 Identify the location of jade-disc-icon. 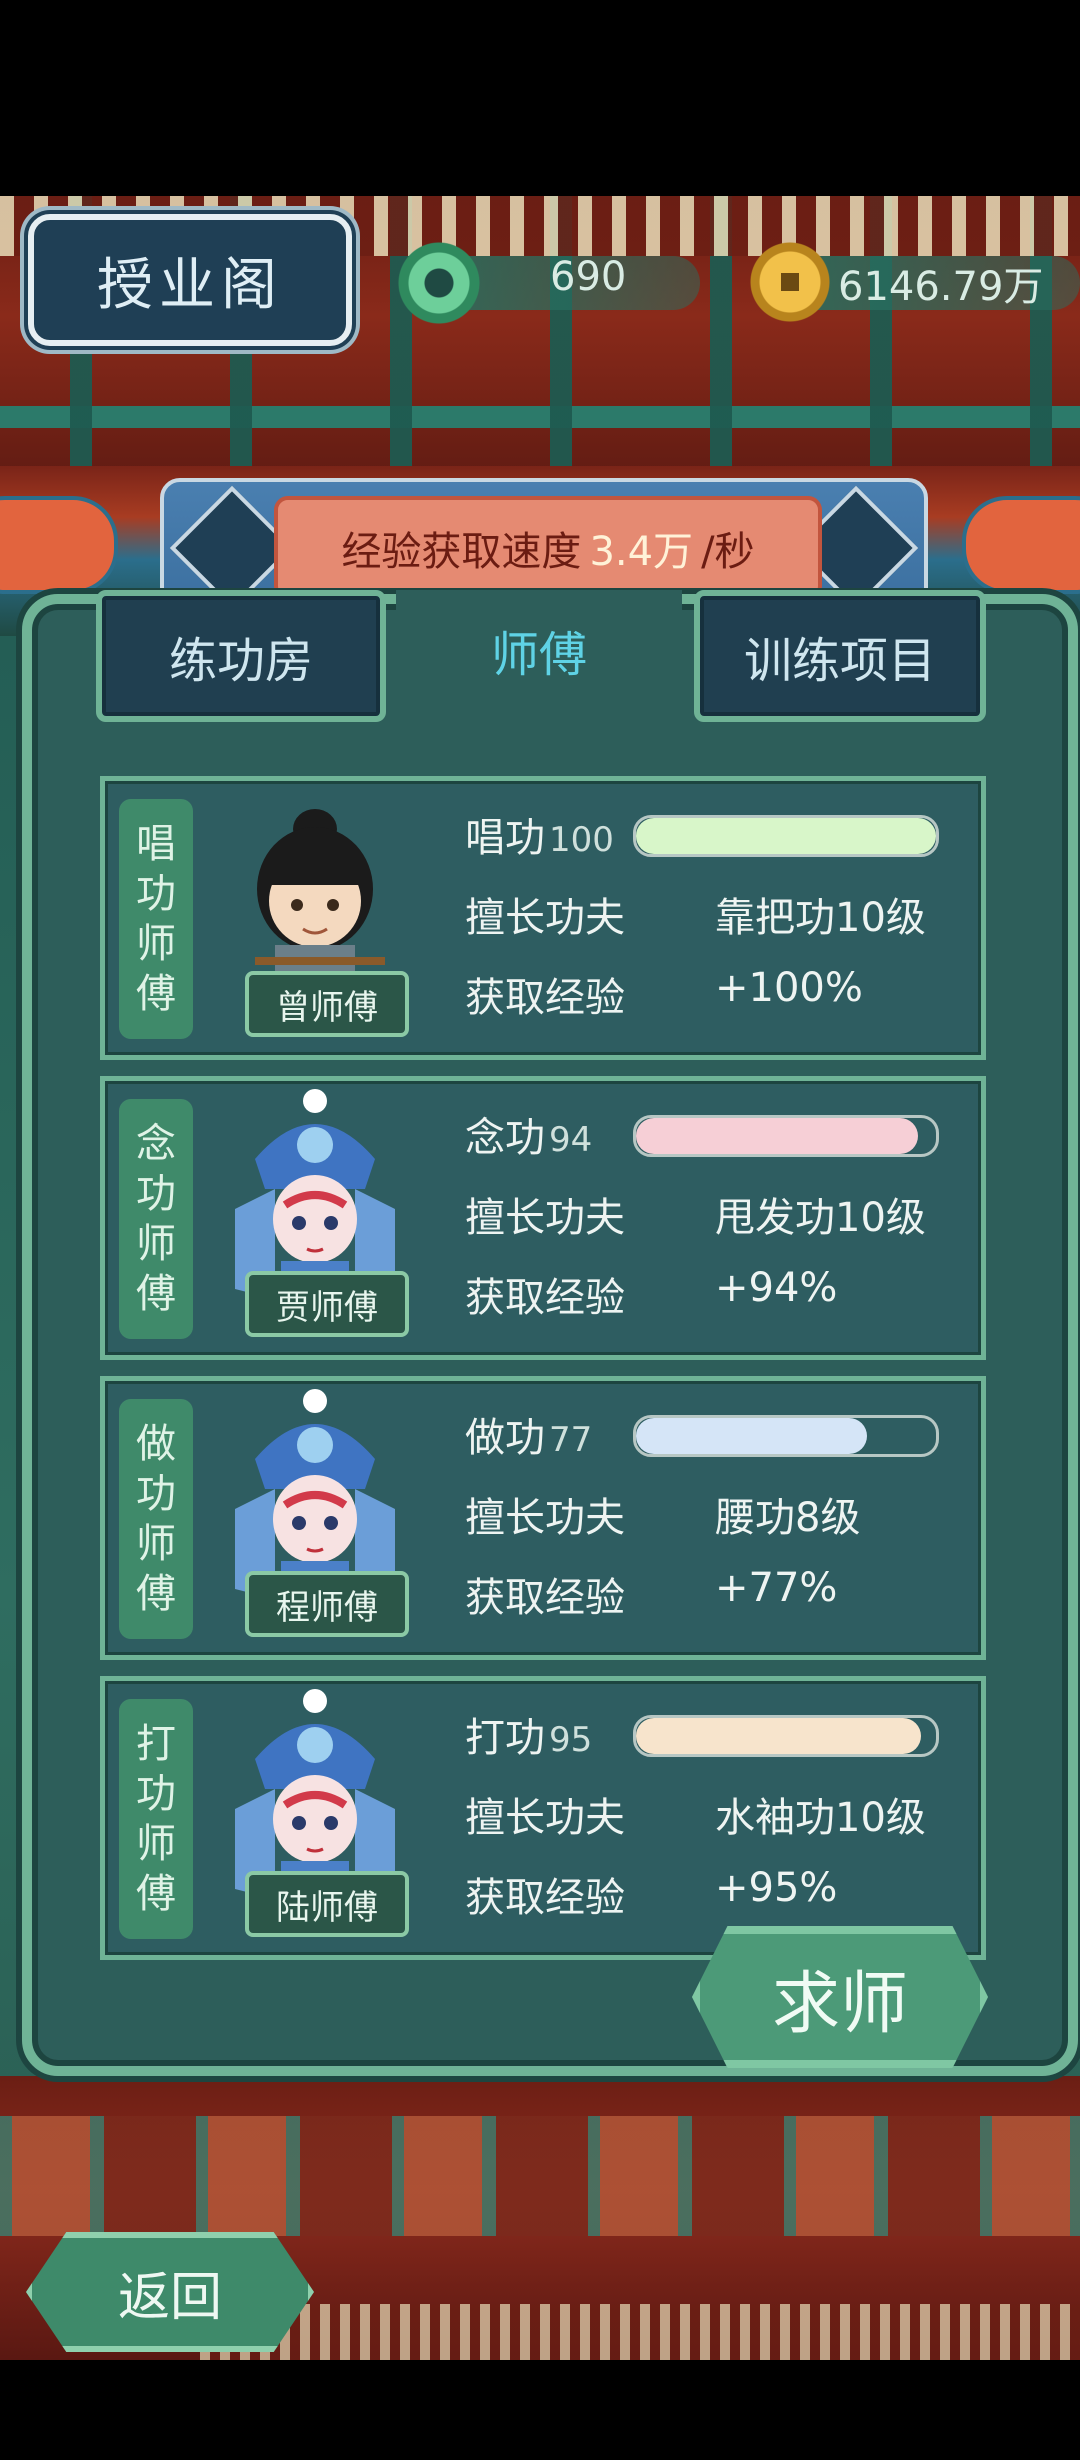
(439, 283).